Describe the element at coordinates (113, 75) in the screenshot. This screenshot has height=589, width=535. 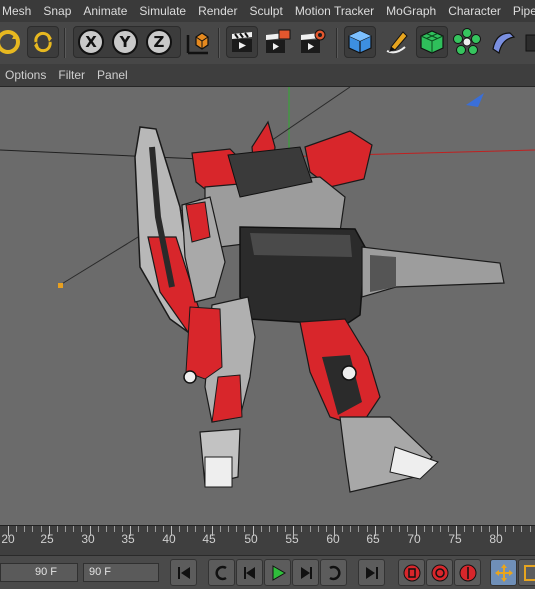
I see `viewport-menu-panel: Panel` at that location.